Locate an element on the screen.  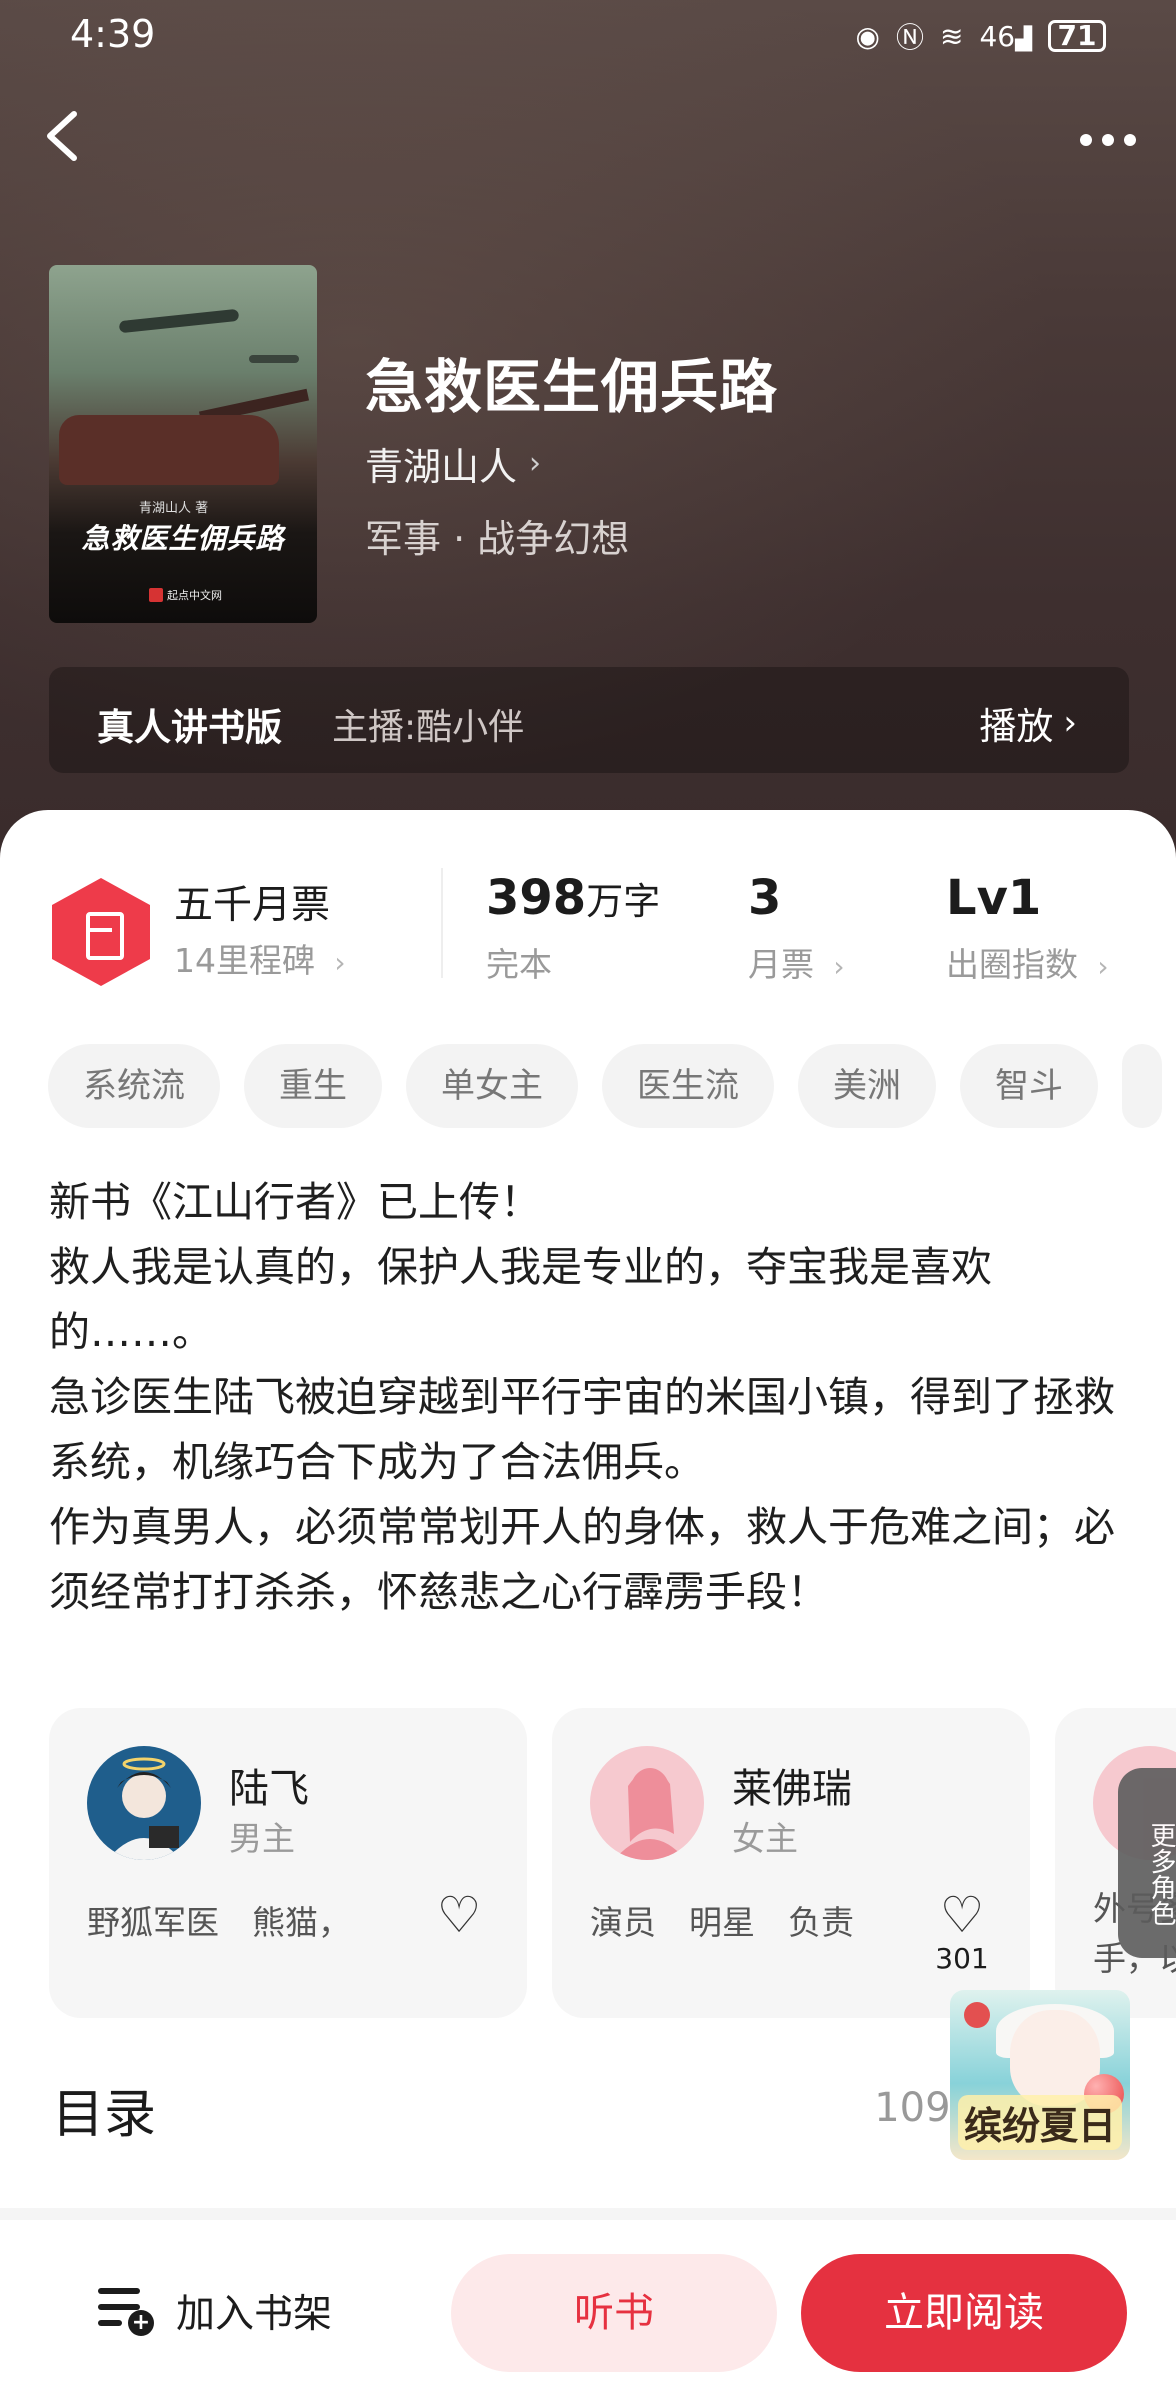
monthly-ticket-link: 月票 › is located at coordinates (796, 962).